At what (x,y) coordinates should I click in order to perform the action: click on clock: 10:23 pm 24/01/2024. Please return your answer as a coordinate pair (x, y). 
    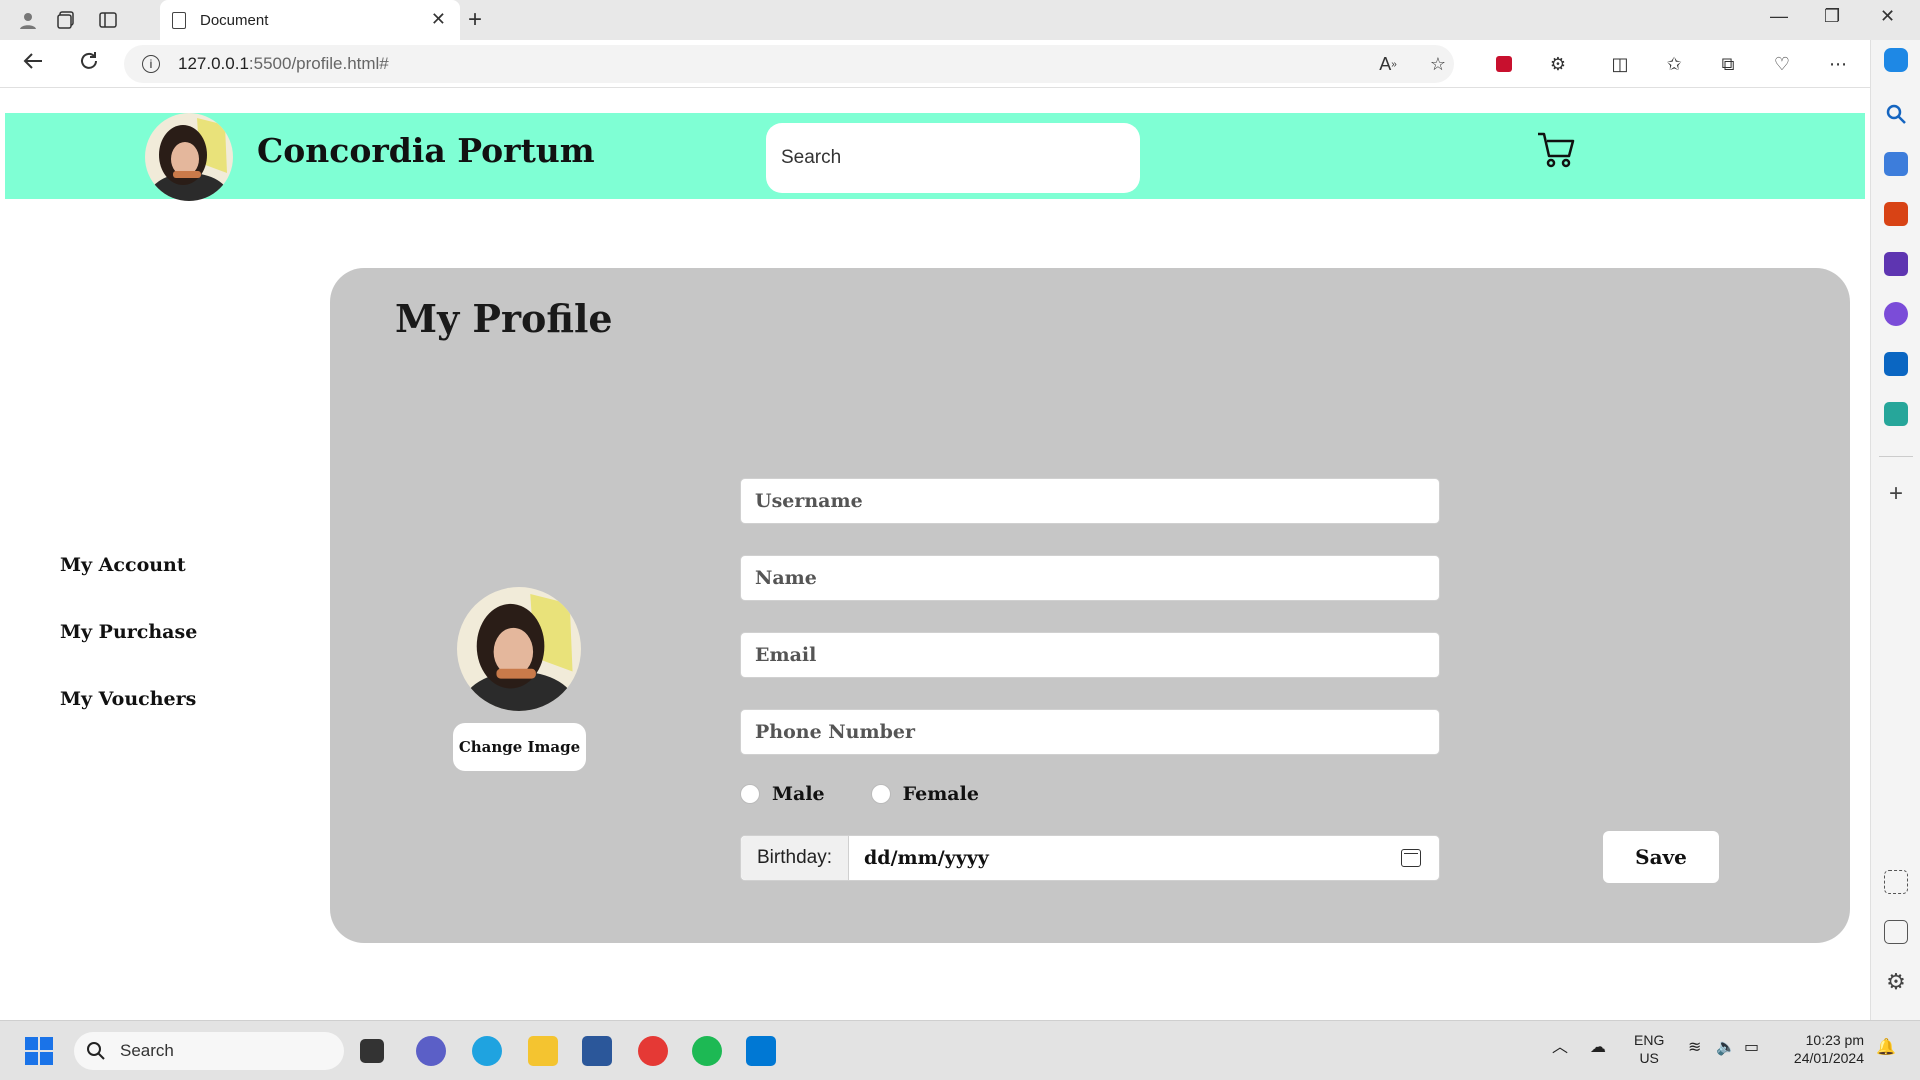
    Looking at the image, I should click on (1824, 1049).